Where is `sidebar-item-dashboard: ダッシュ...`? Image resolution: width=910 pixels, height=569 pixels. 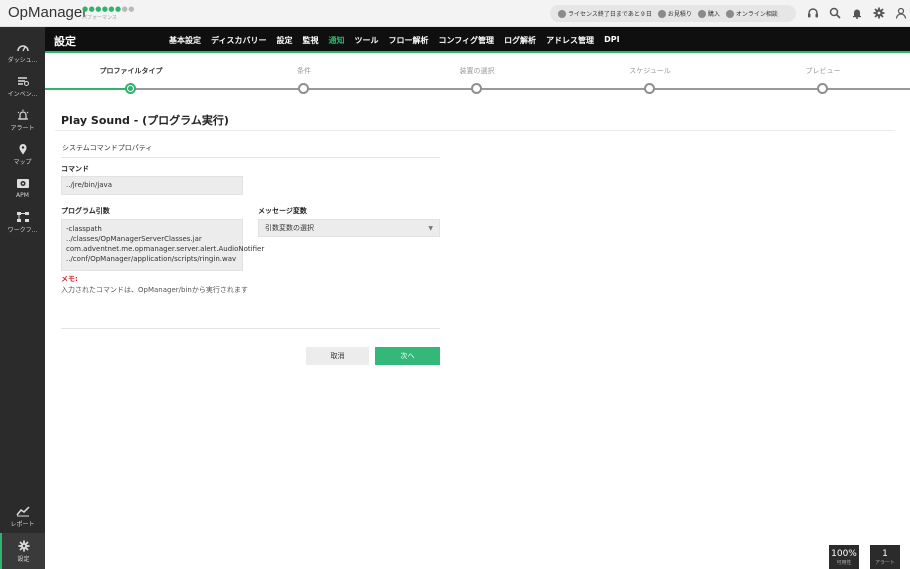
sidebar-item-dashboard: ダッシュ... is located at coordinates (22, 52).